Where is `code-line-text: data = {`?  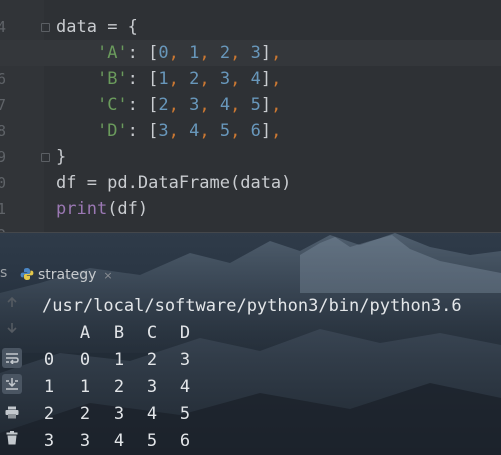 code-line-text: data = { is located at coordinates (97, 27).